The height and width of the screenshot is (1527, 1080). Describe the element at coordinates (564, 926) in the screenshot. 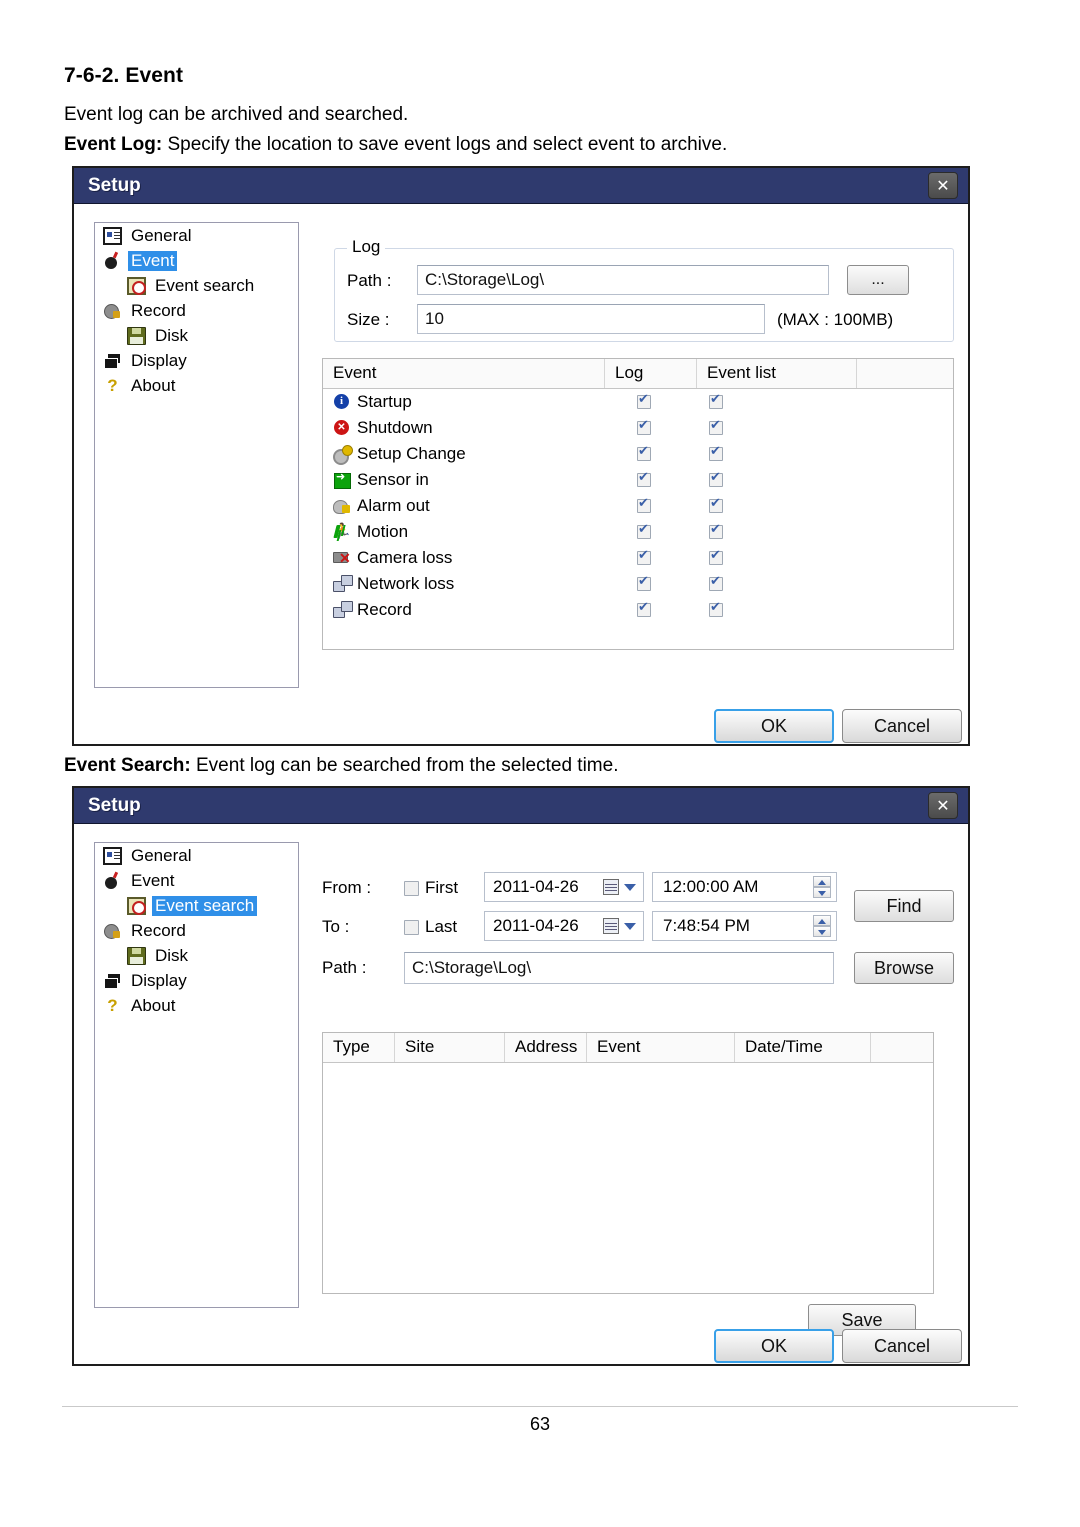

I see `to-date-input: 2011-04-26` at that location.